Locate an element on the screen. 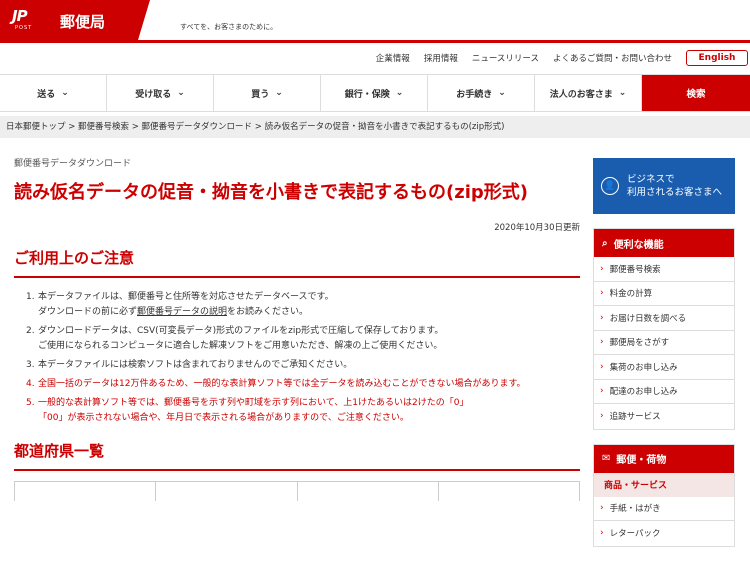 This screenshot has height=563, width=750. business-label: 利用されるお客さまへ is located at coordinates (675, 192).